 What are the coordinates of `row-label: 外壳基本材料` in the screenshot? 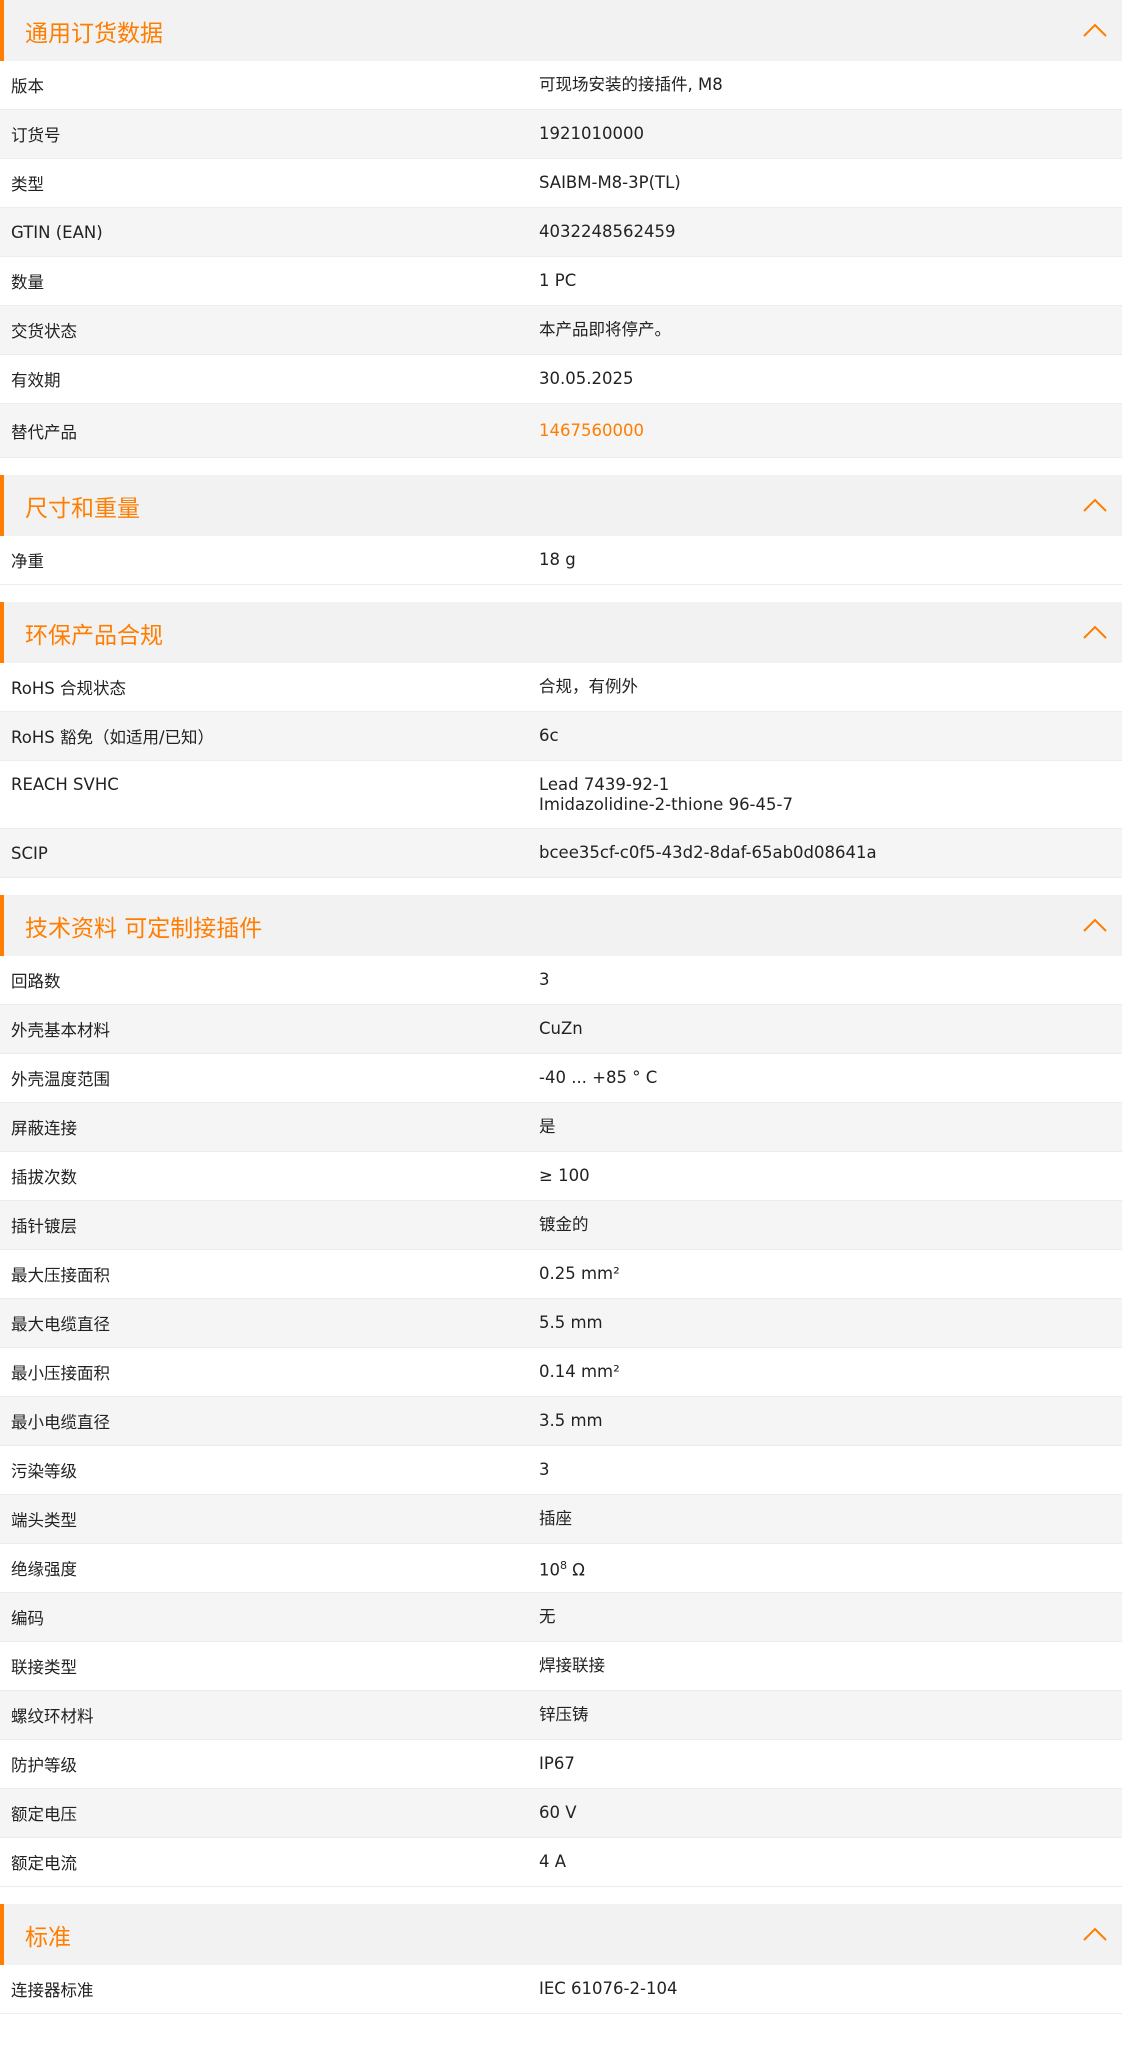 It's located at (60, 1030).